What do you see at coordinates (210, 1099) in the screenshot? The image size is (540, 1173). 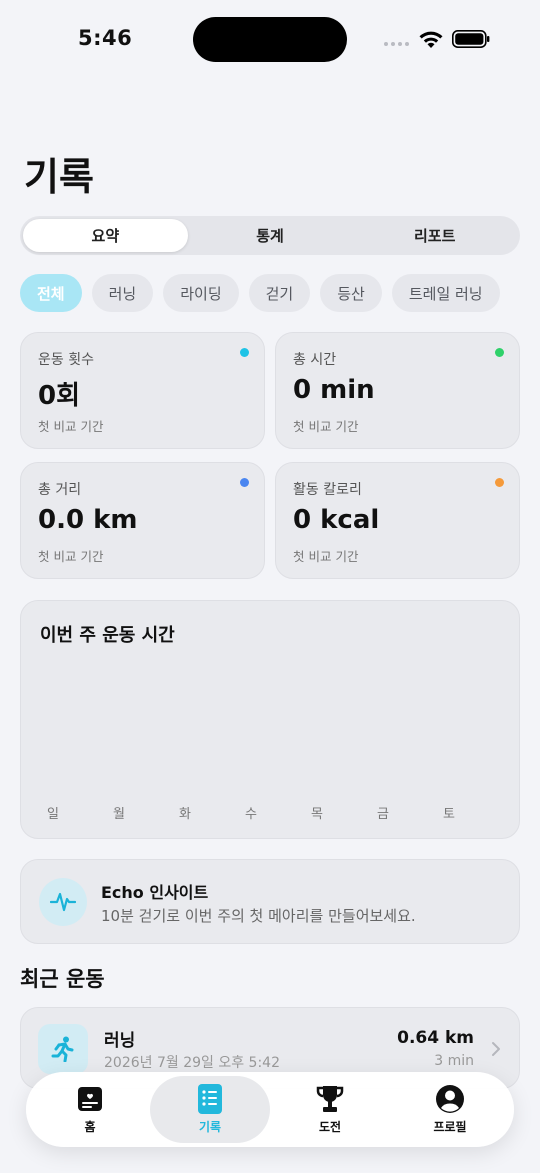 I see `list-icon` at bounding box center [210, 1099].